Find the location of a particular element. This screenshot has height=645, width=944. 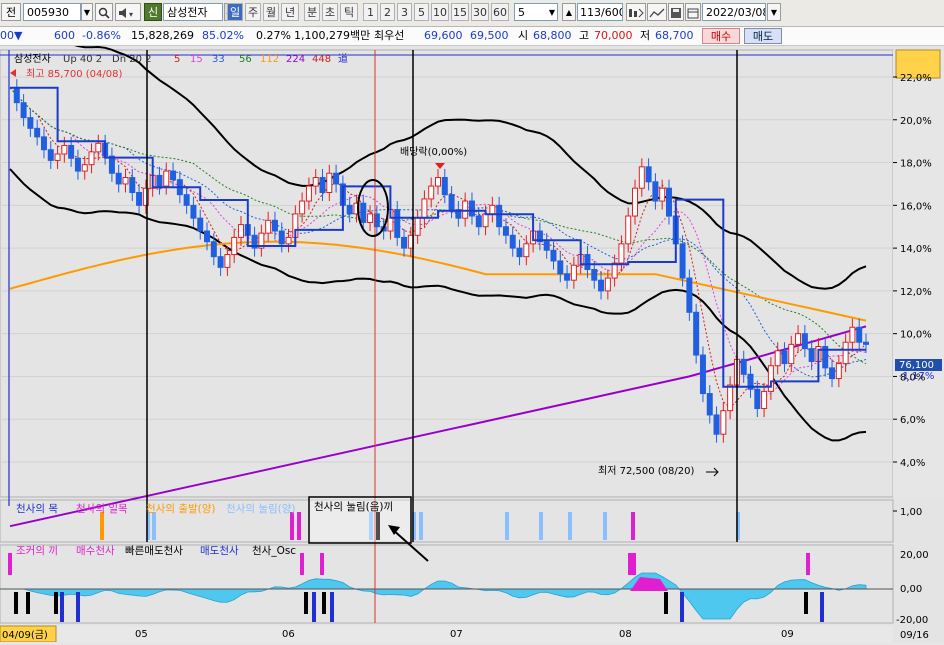

interval-5: 5 is located at coordinates (421, 12).